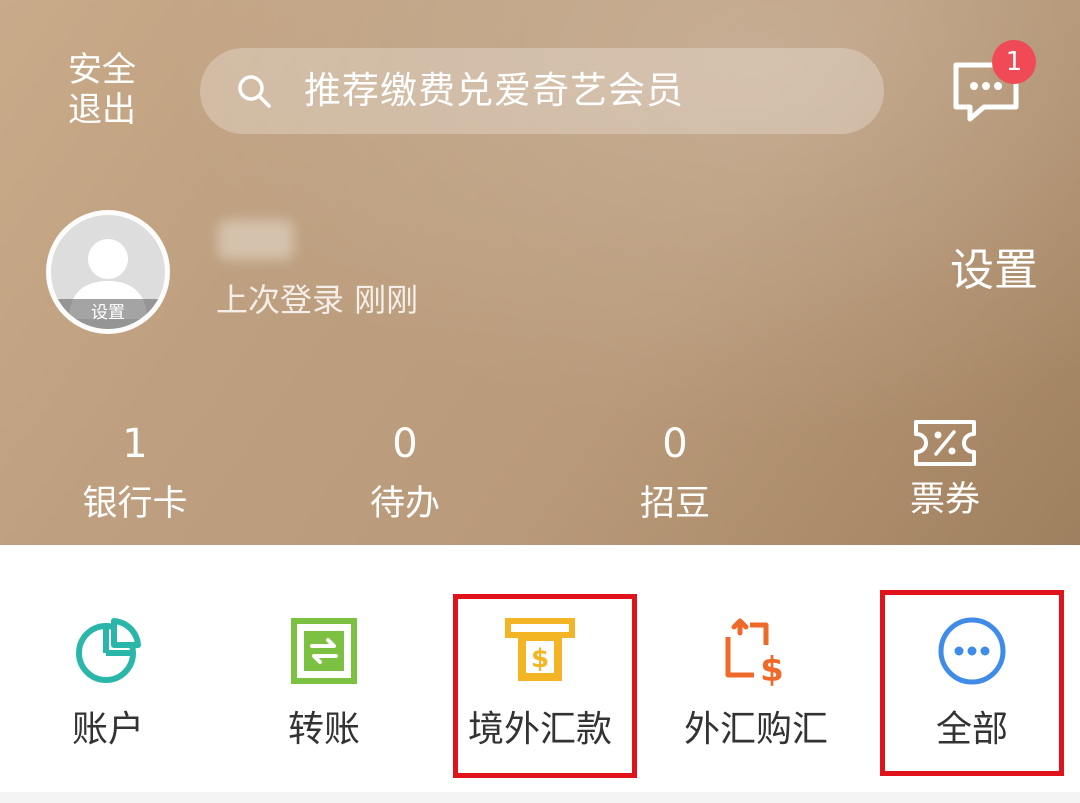  I want to click on stat-bank-cards-label: 银行卡, so click(135, 504).